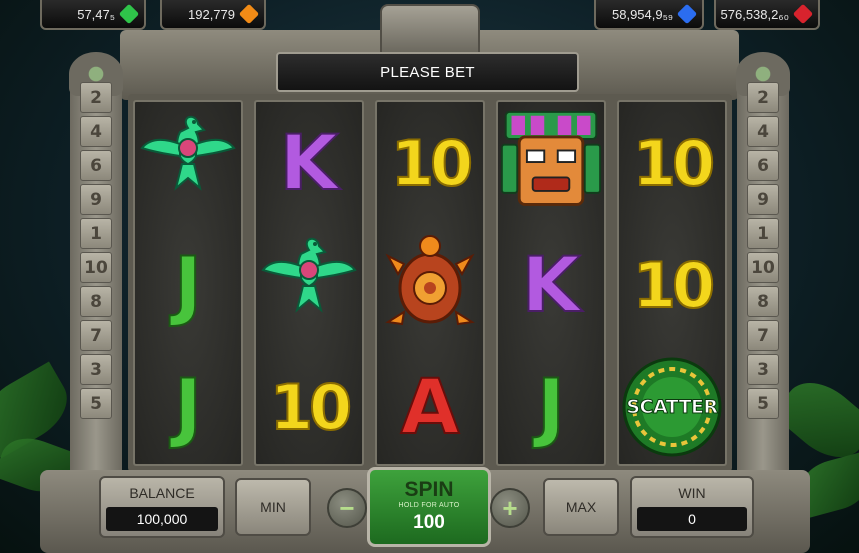 The width and height of the screenshot is (859, 553). I want to click on minus-icon: −, so click(347, 507).